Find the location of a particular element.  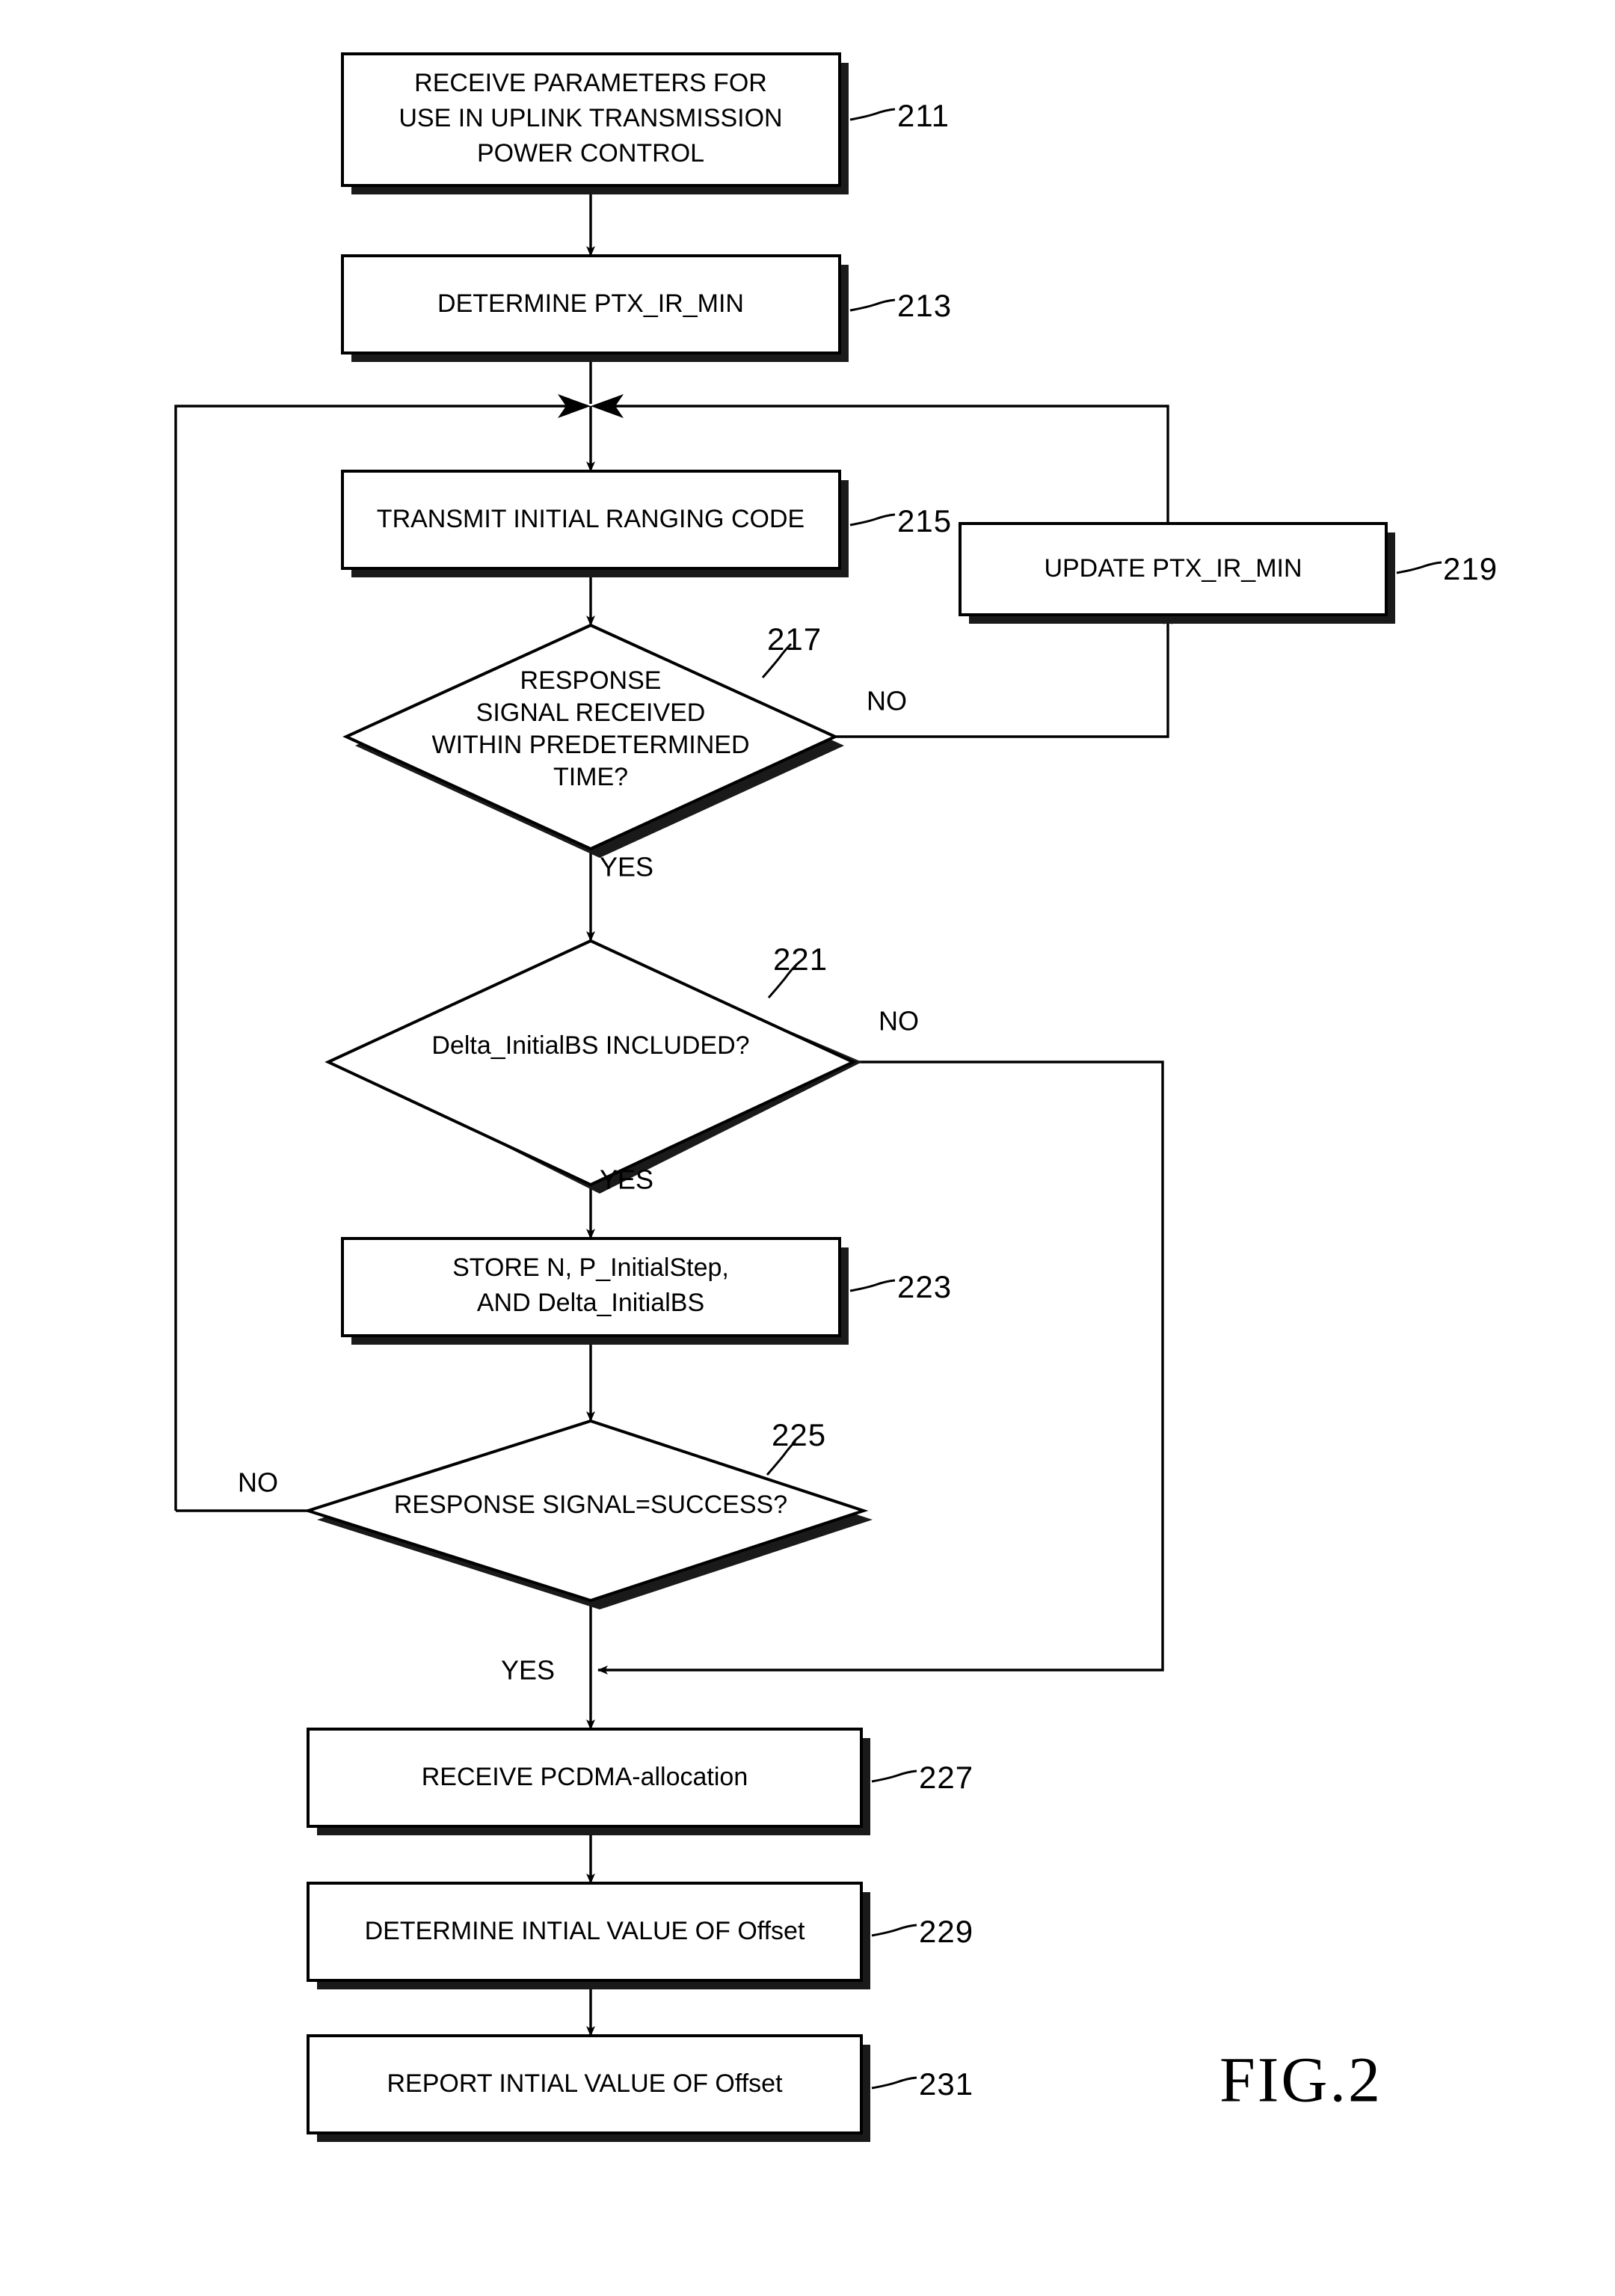

node-223-leader is located at coordinates (873, 1285).